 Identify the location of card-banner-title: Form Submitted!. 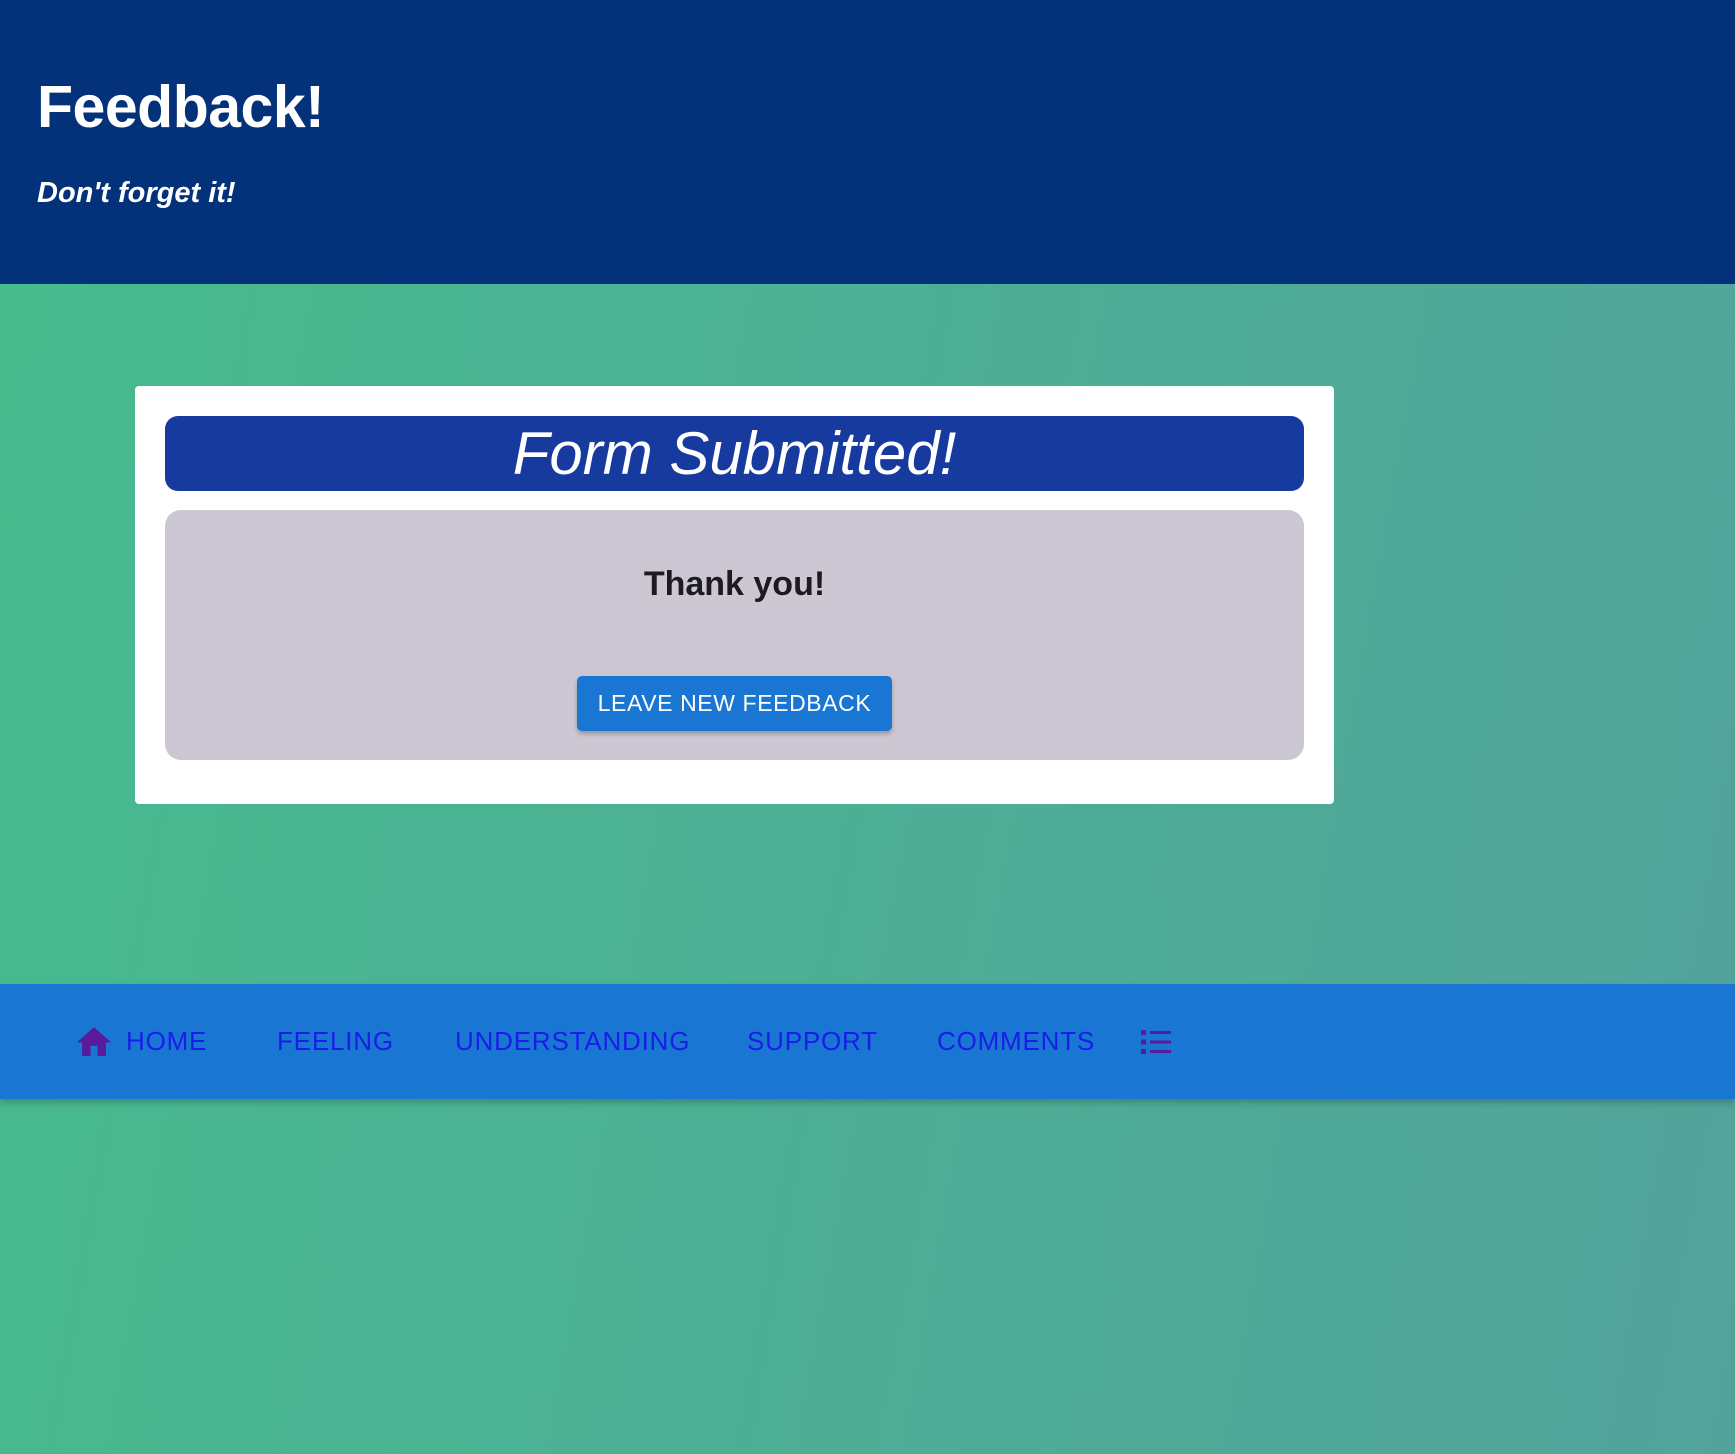
(734, 453).